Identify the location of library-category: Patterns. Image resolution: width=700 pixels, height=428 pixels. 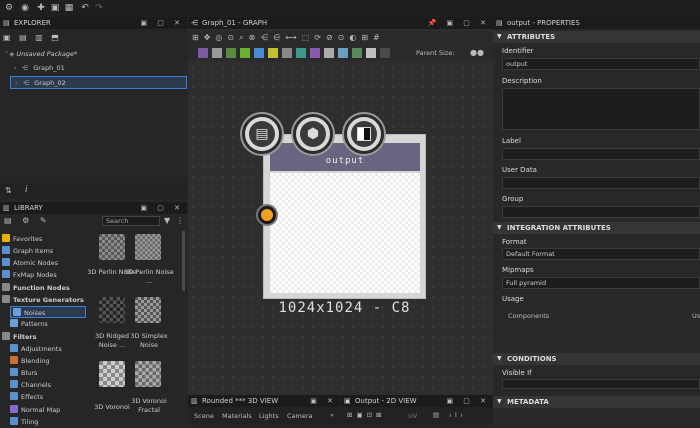
(29, 324).